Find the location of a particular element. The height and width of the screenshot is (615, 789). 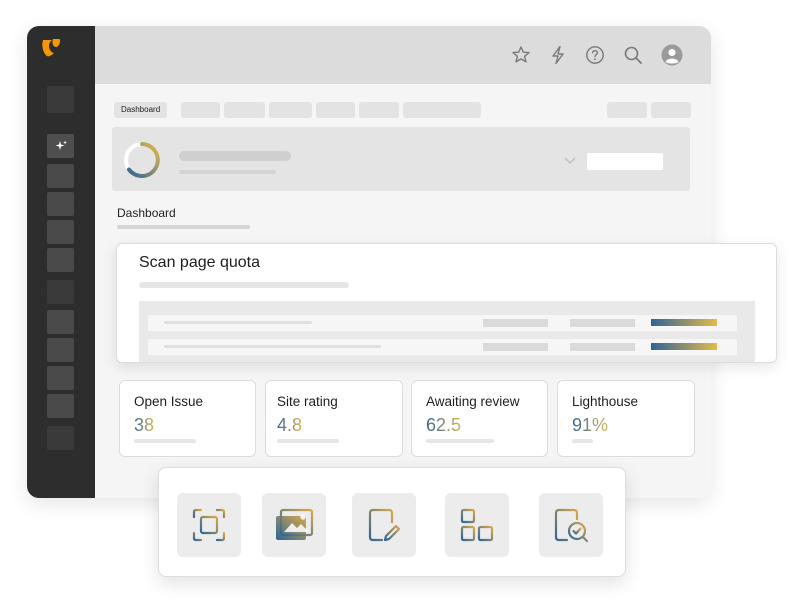

scan-icon is located at coordinates (209, 525).